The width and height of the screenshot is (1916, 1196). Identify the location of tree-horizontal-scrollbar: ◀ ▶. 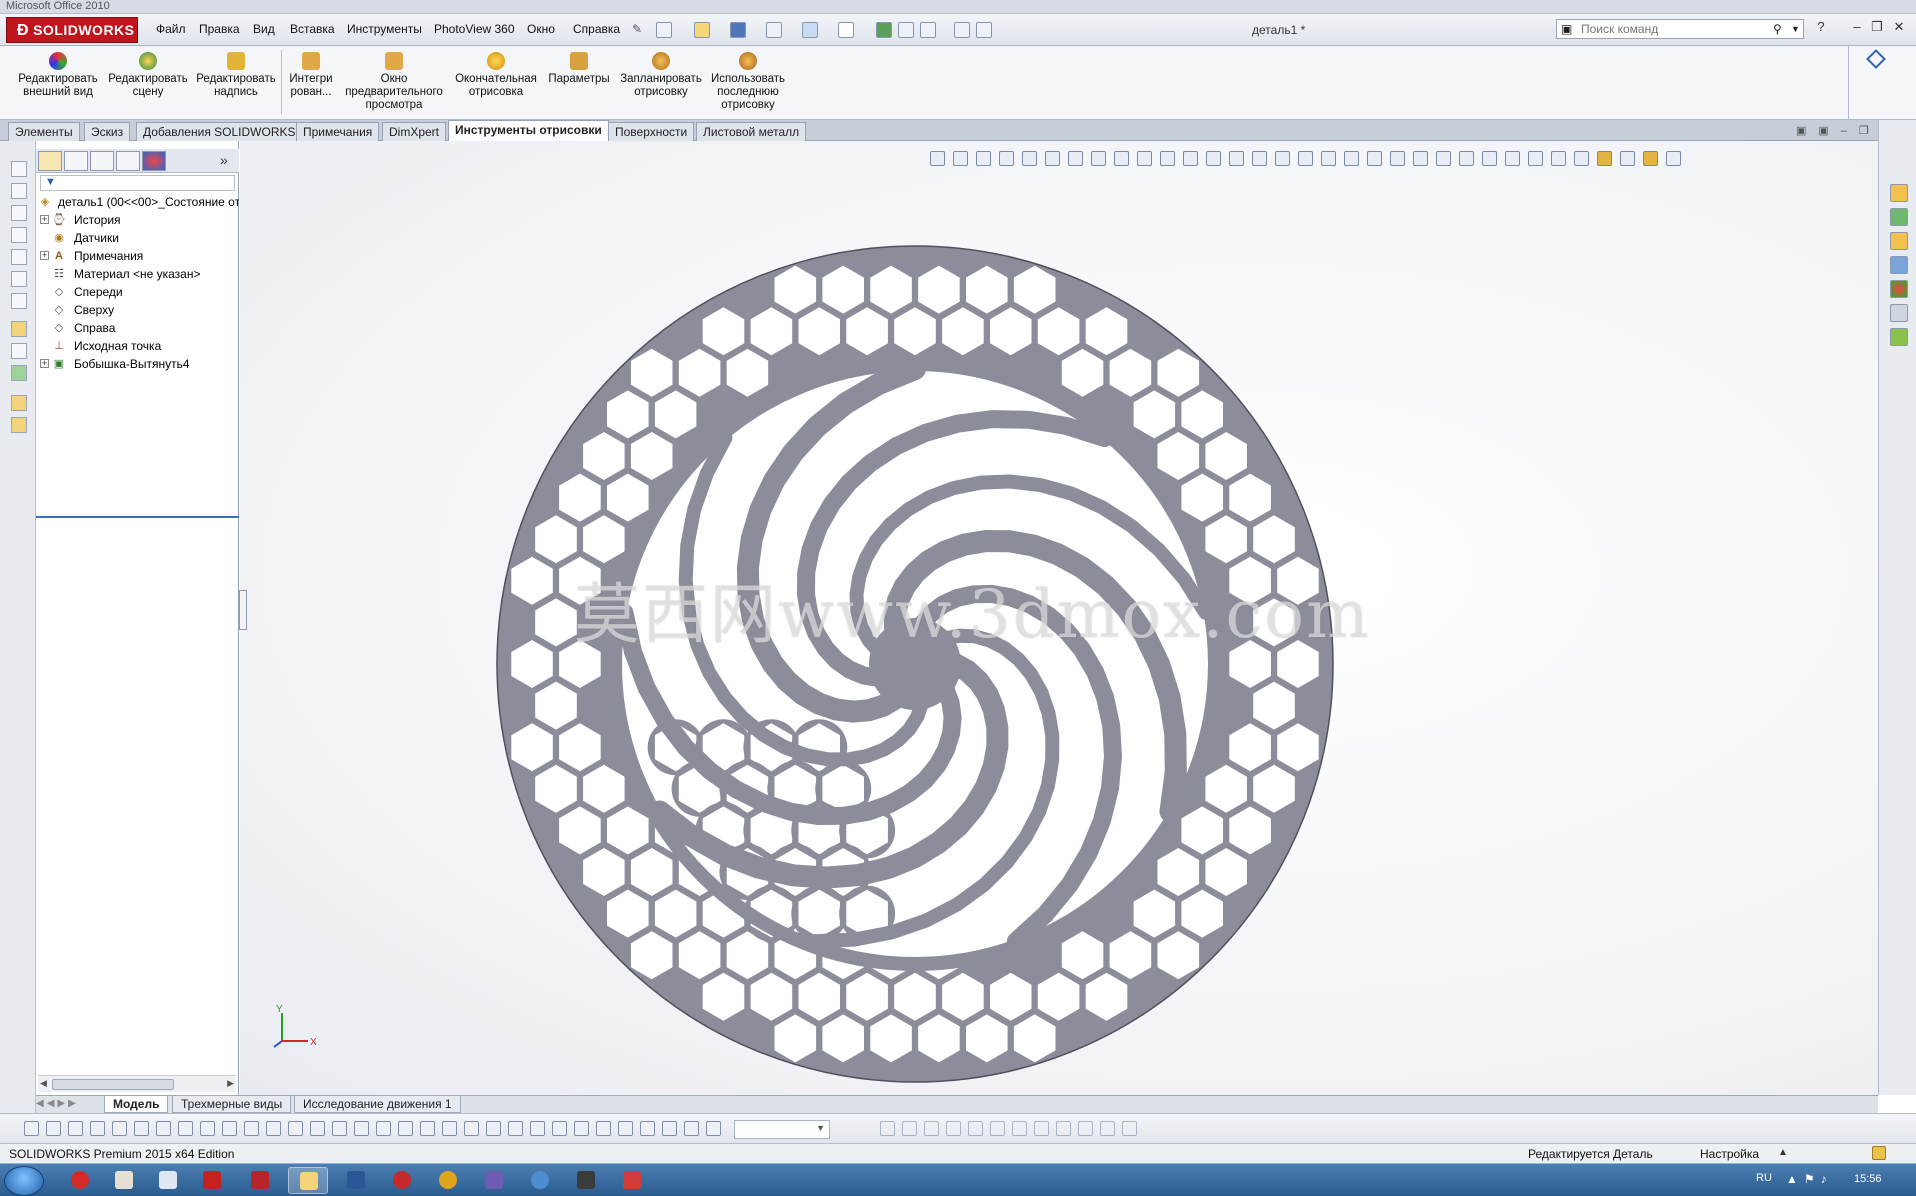
(137, 1083).